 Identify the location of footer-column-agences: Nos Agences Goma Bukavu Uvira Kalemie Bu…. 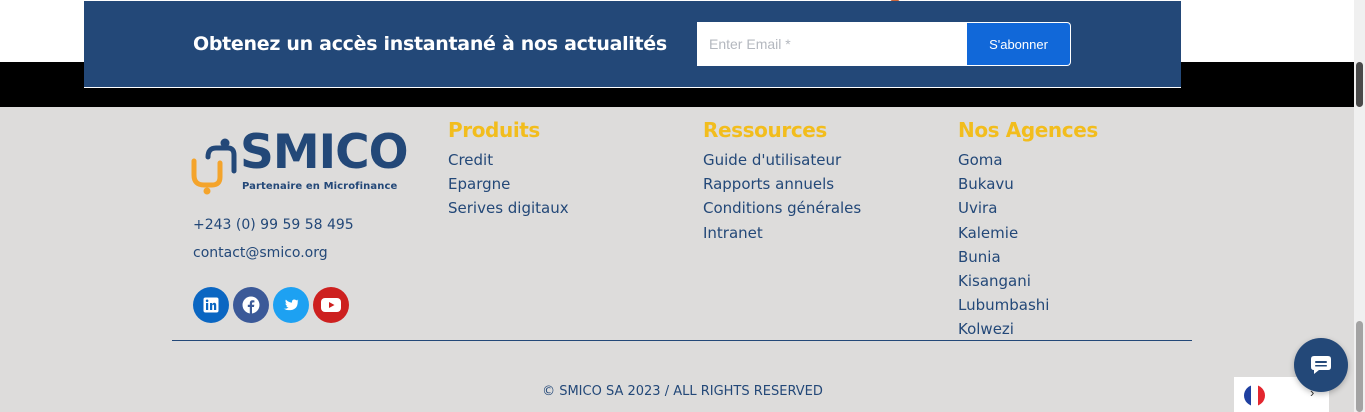
(1028, 229).